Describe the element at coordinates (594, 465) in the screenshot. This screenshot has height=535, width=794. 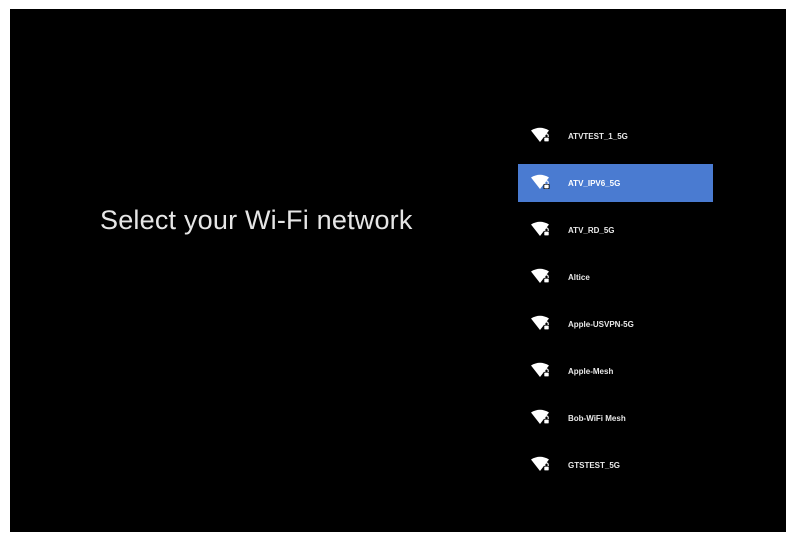
I see `wifi-network-name: GTSTEST_5G` at that location.